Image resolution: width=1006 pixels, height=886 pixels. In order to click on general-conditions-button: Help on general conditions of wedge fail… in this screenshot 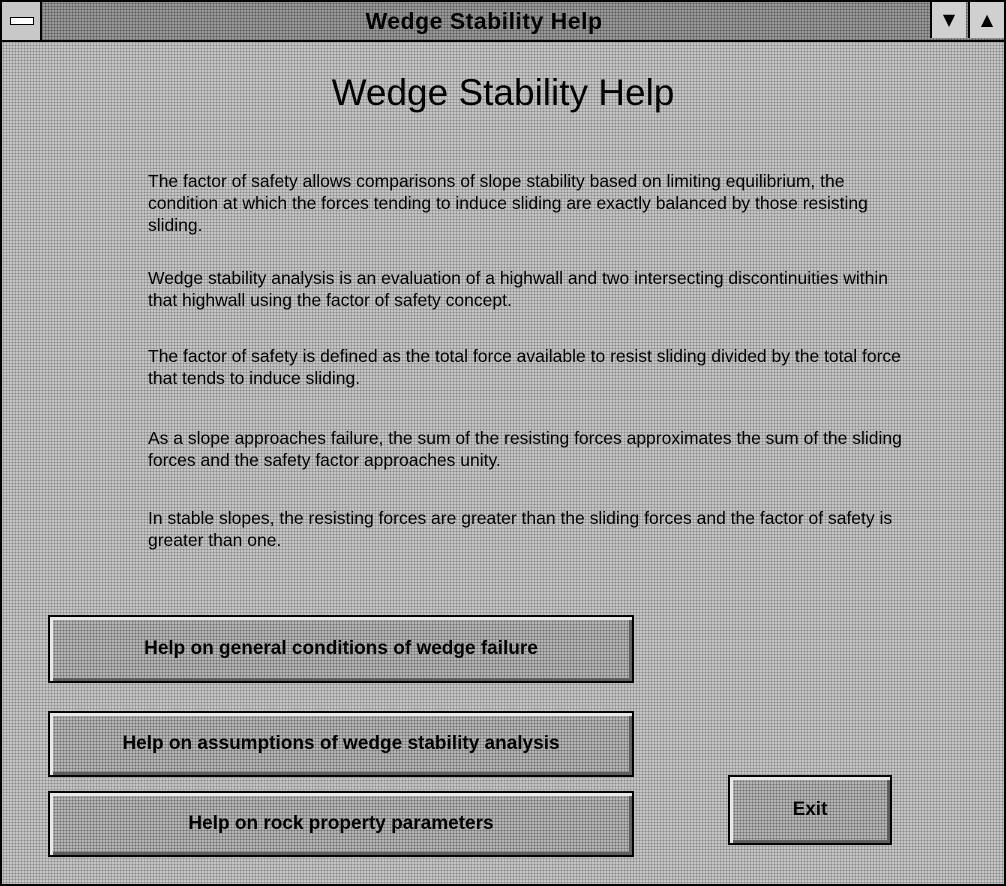, I will do `click(341, 649)`.